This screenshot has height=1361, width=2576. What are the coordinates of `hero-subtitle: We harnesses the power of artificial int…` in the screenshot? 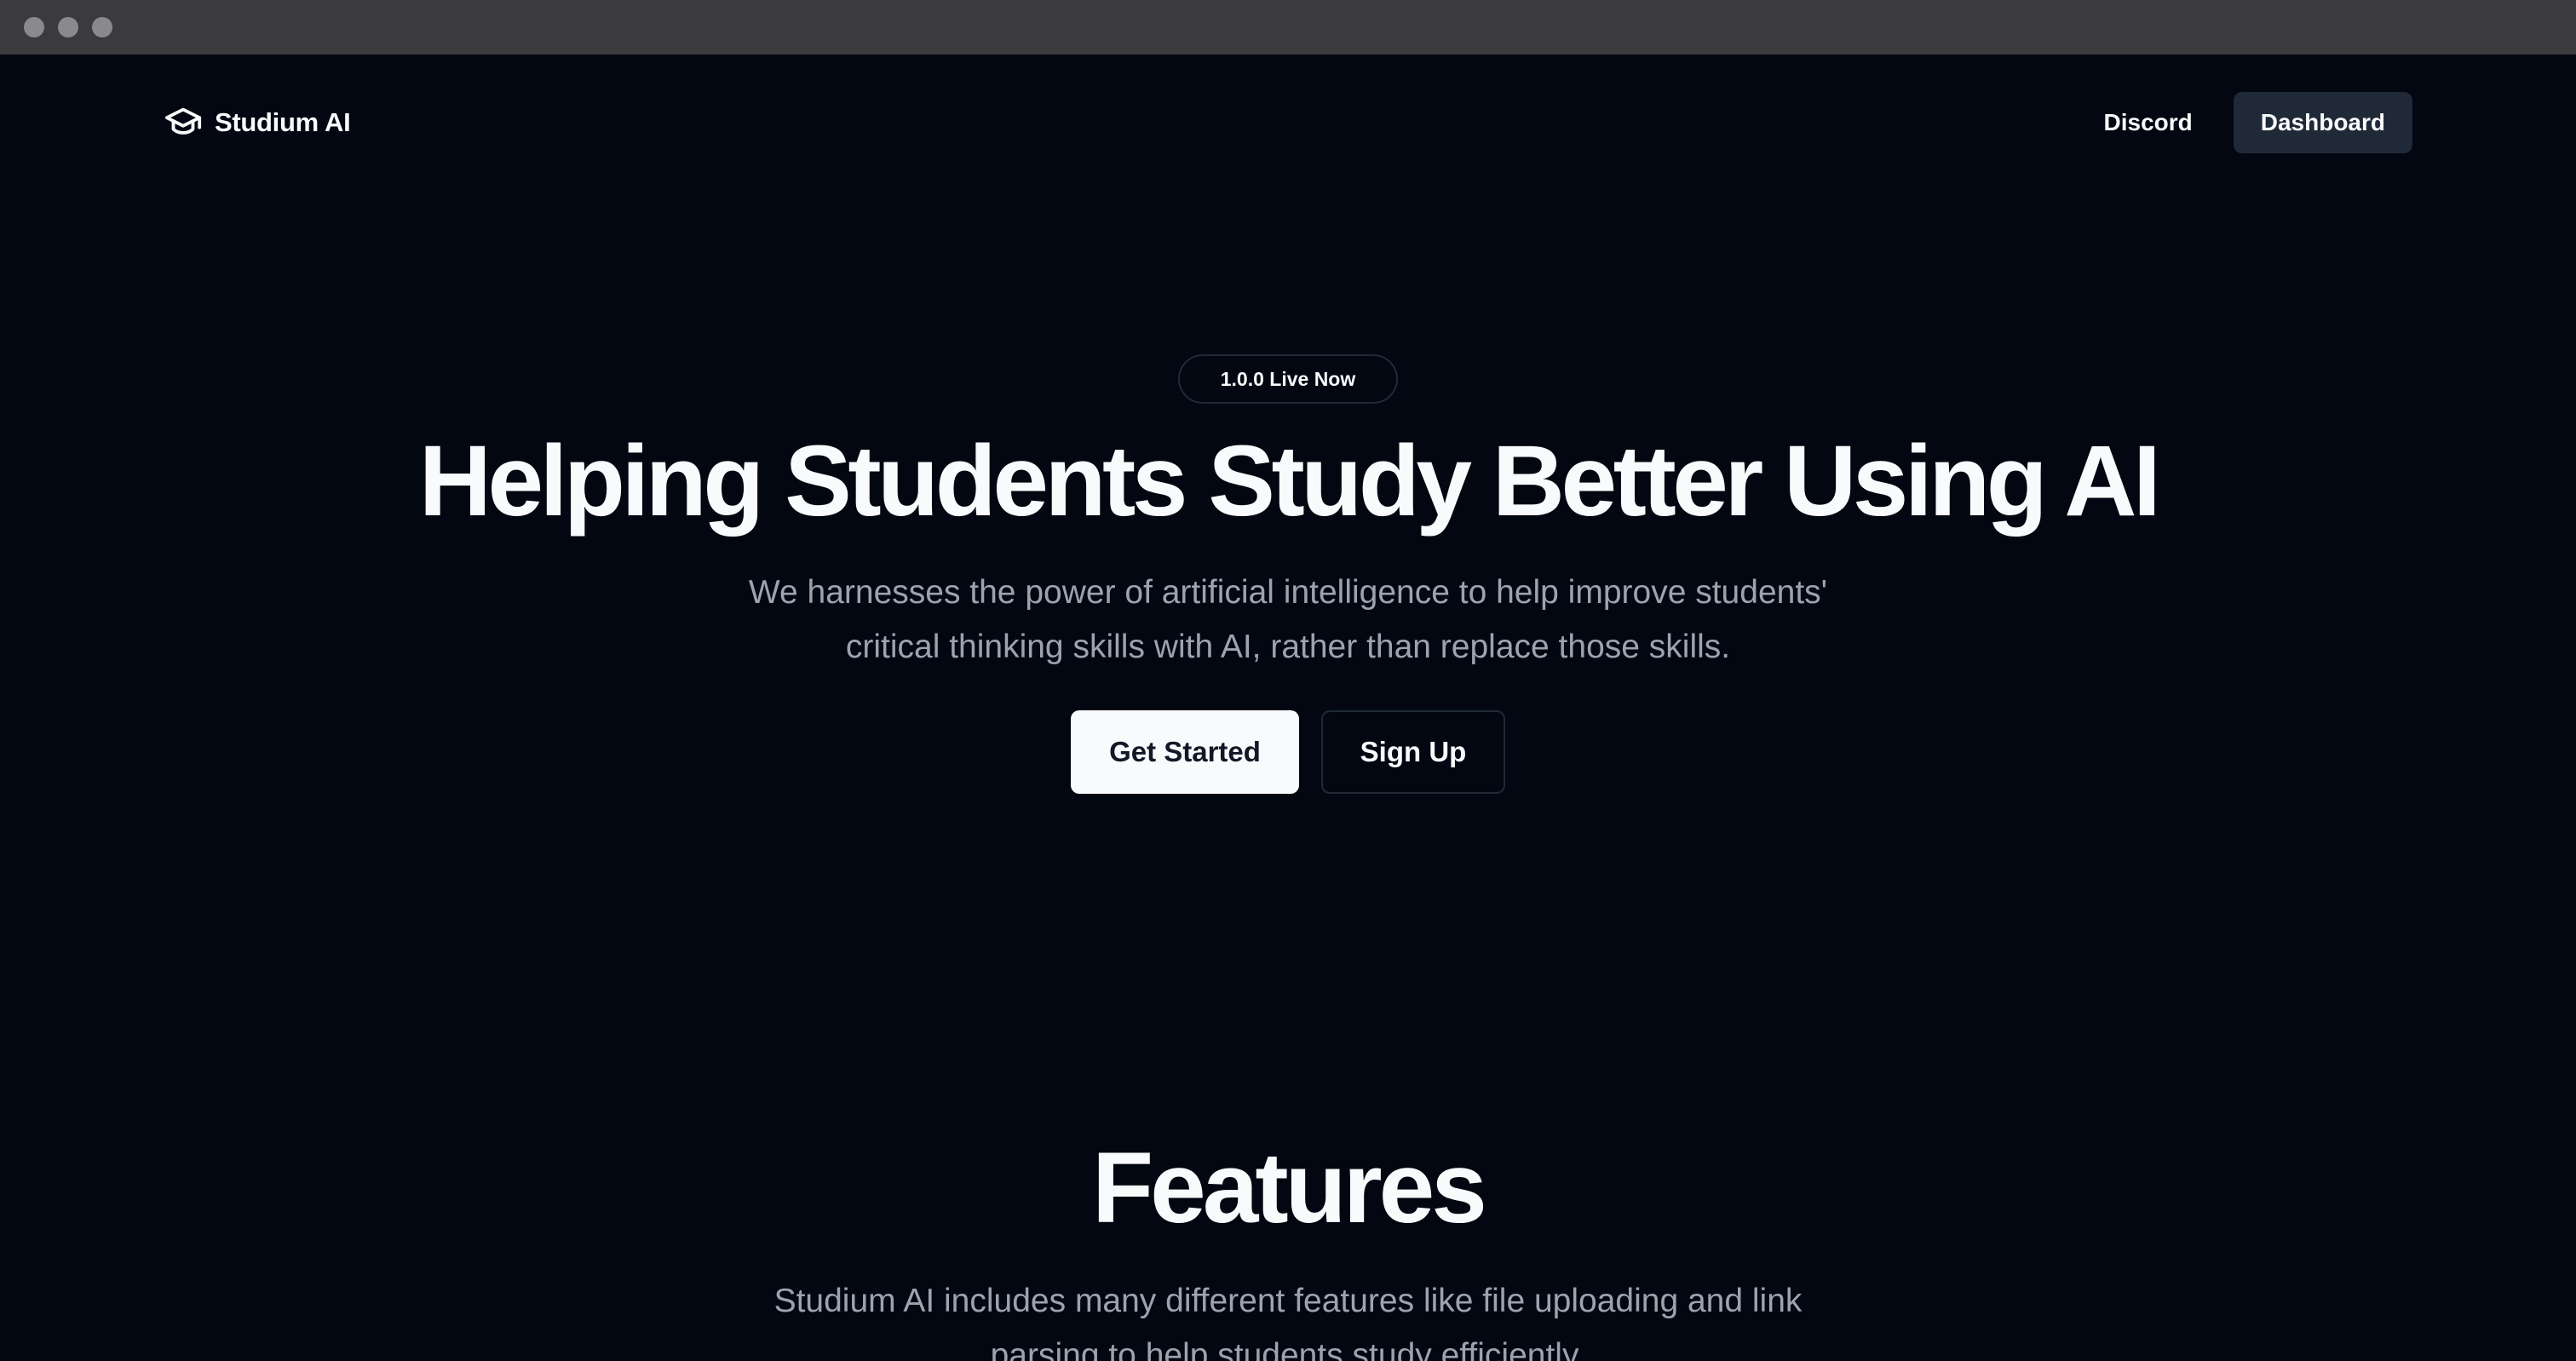 It's located at (1288, 619).